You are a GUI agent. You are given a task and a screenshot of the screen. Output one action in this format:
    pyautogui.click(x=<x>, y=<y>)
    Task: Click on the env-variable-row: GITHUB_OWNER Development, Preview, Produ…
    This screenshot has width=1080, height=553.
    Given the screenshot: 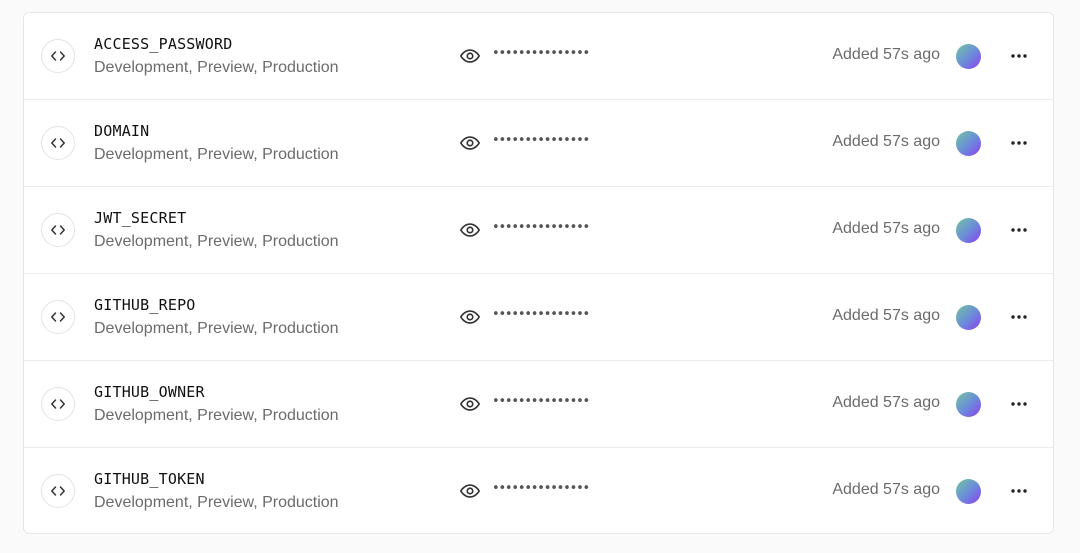 What is the action you would take?
    pyautogui.click(x=538, y=404)
    